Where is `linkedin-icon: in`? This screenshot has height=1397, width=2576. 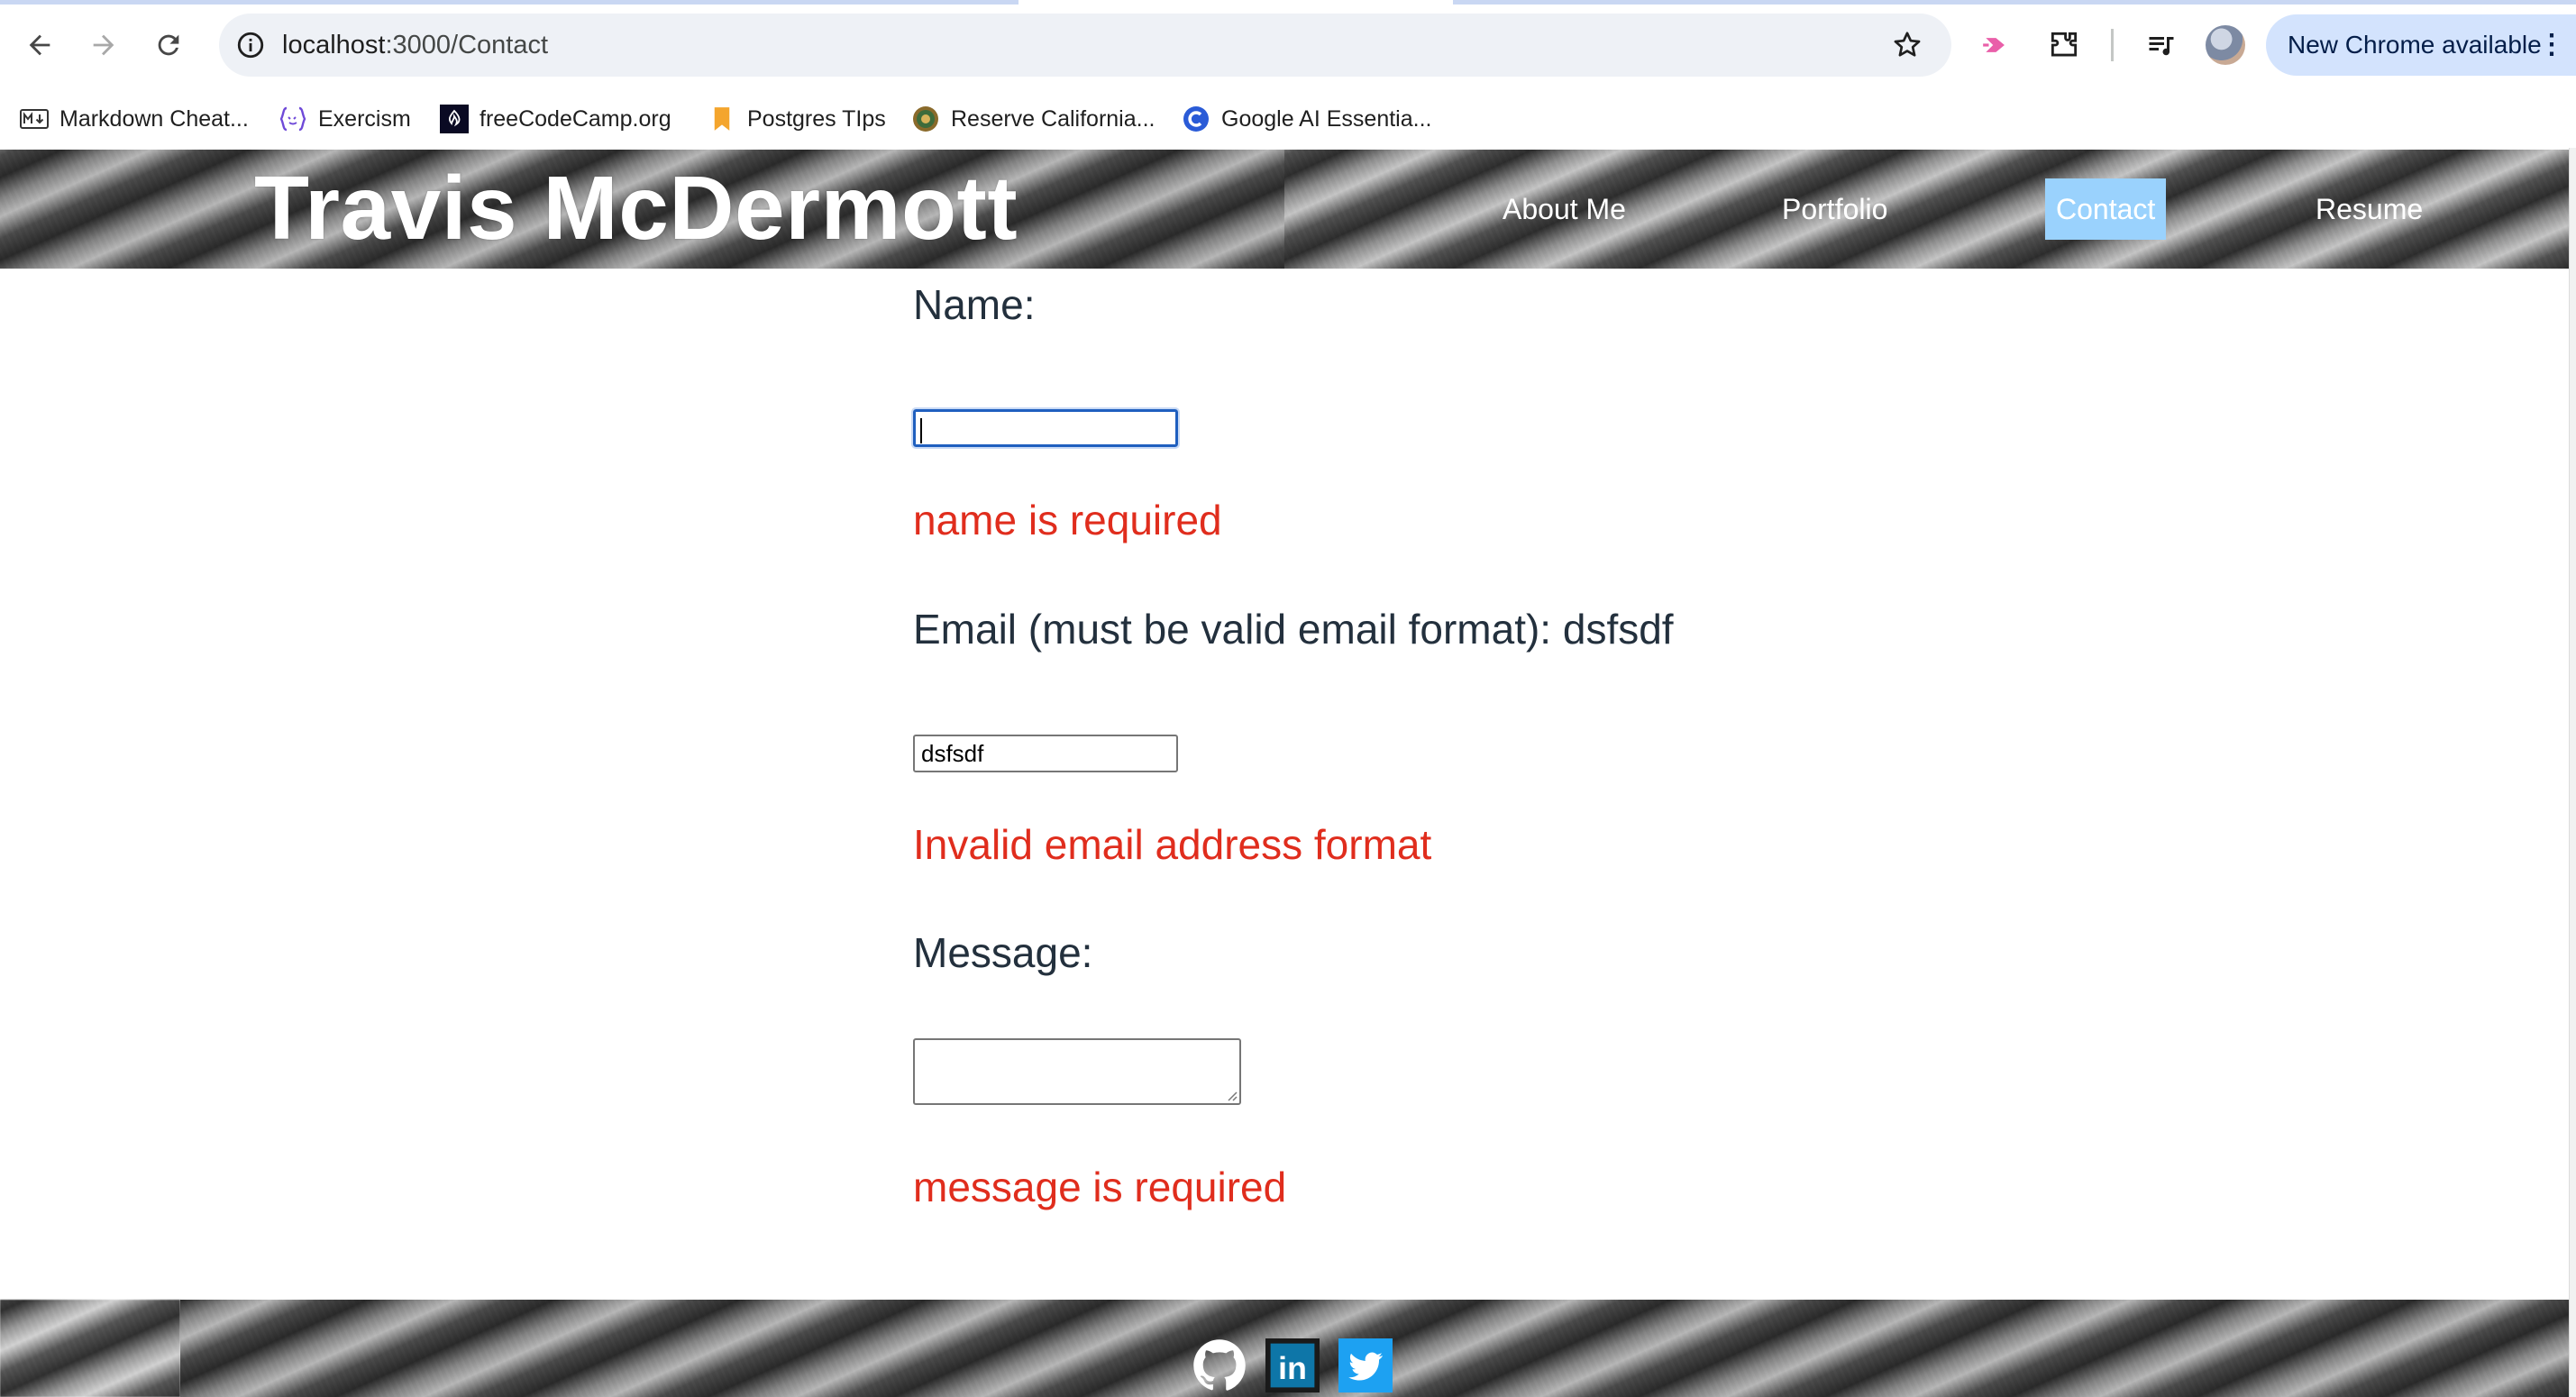 linkedin-icon: in is located at coordinates (1292, 1365).